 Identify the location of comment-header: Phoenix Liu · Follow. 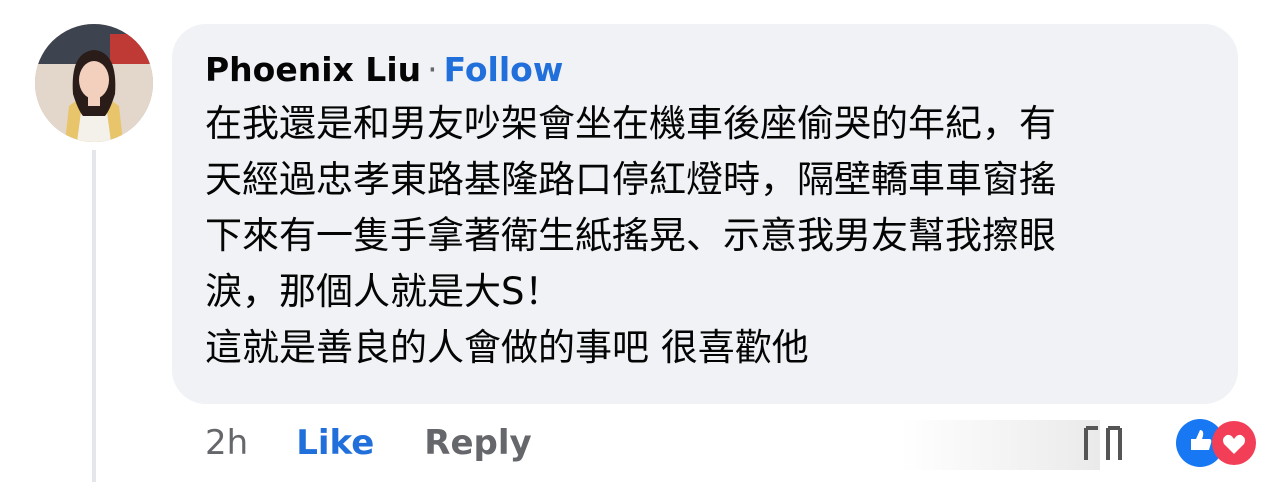
(384, 70).